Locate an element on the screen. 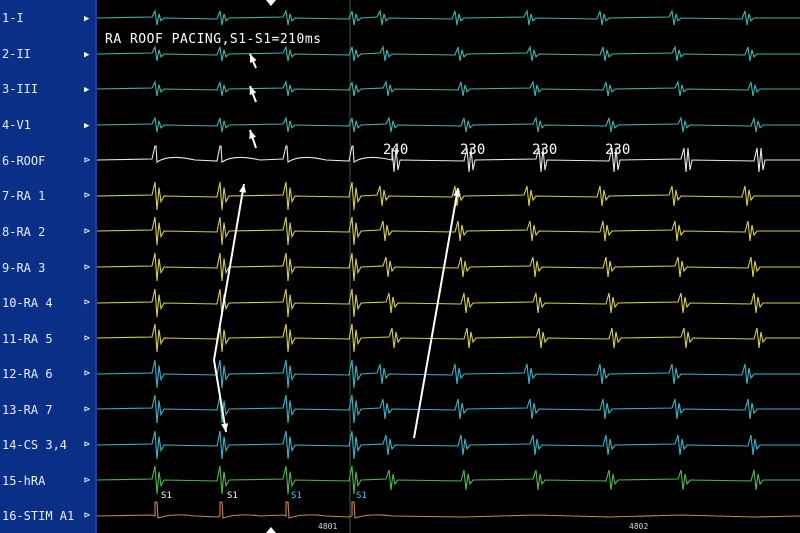 Image resolution: width=800 pixels, height=533 pixels. sweep-marker-bottom-icon is located at coordinates (271, 530).